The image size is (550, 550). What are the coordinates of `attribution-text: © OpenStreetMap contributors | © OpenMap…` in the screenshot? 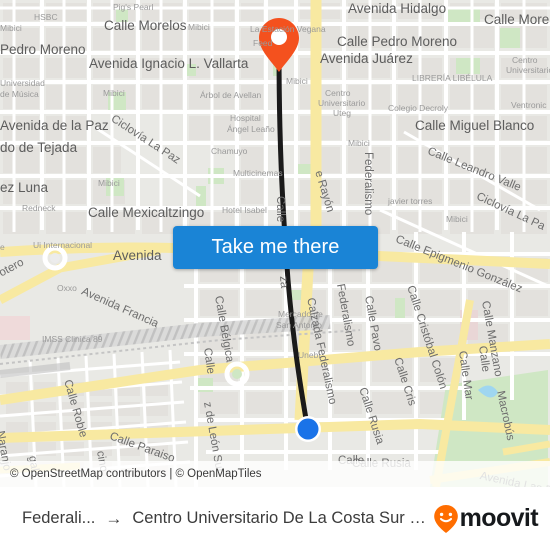 It's located at (136, 474).